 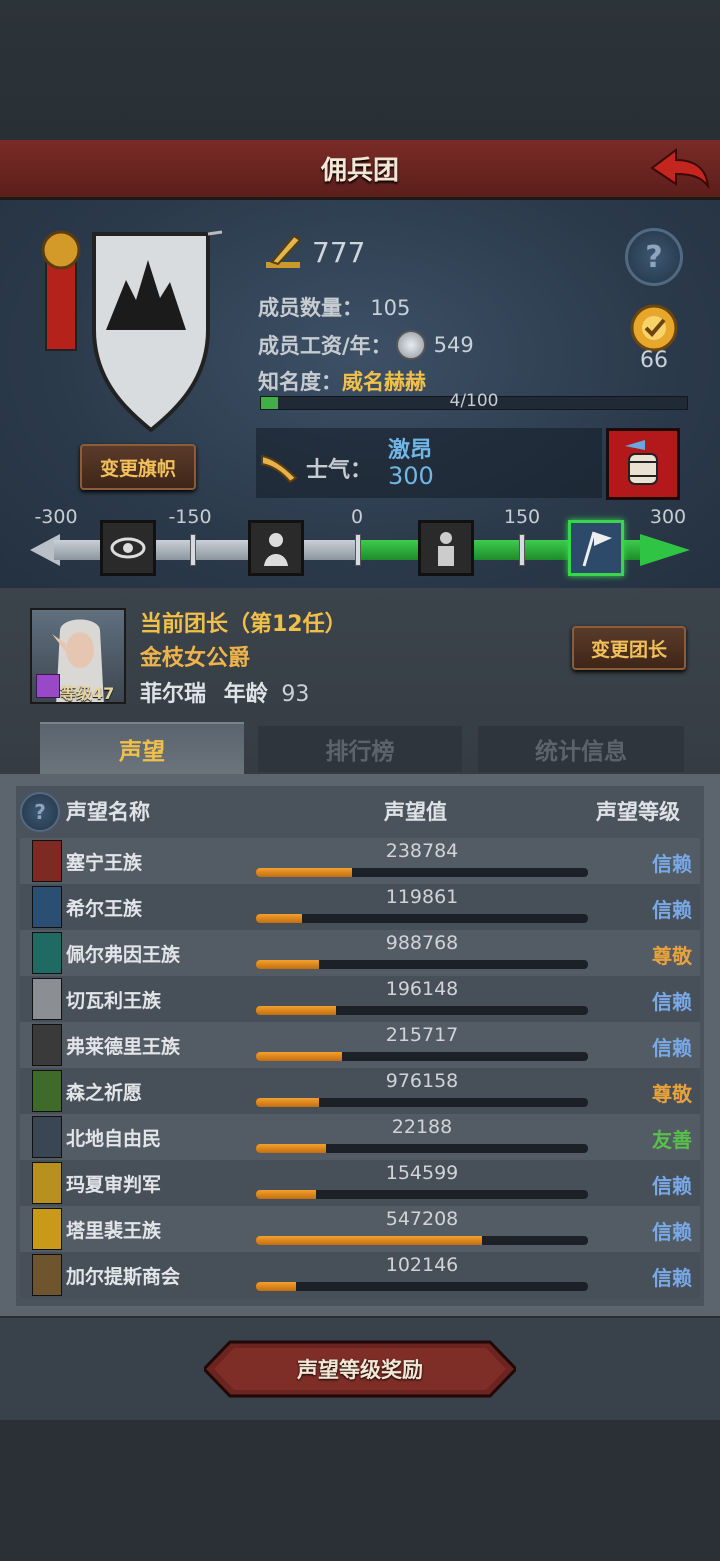 What do you see at coordinates (339, 252) in the screenshot?
I see `power-value: 777` at bounding box center [339, 252].